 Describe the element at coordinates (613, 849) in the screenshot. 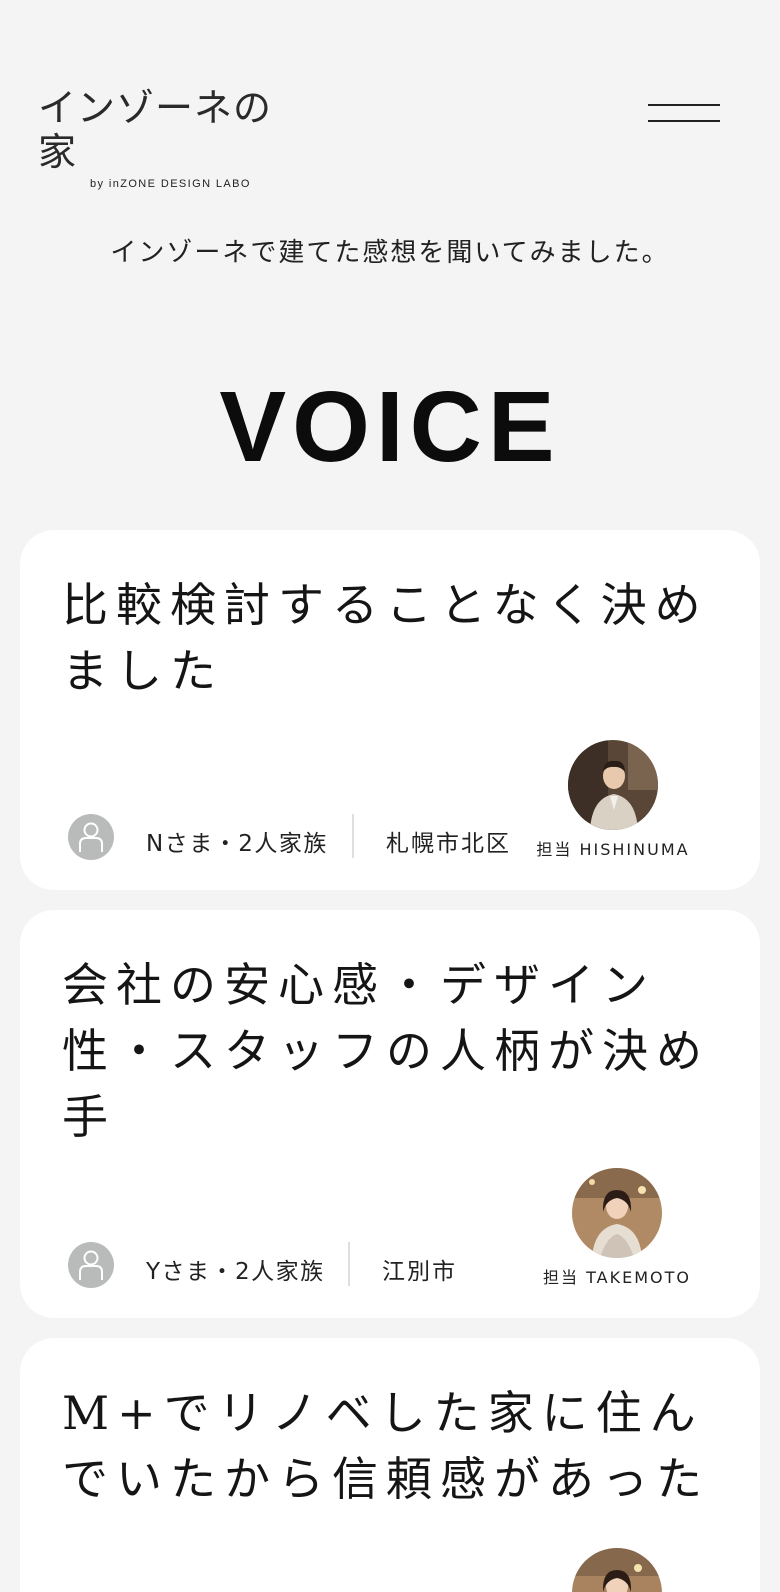

I see `staff-label: 担当 HISHINUMA` at that location.